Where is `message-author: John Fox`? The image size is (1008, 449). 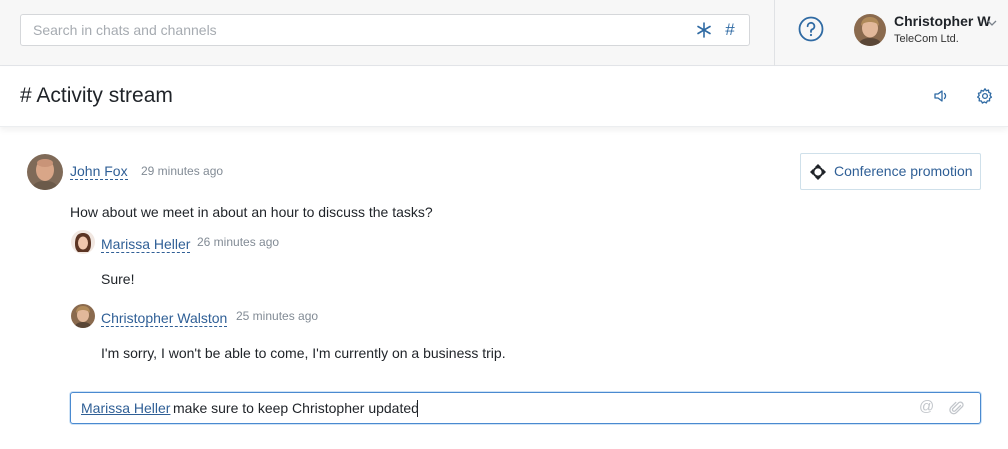
message-author: John Fox is located at coordinates (99, 171).